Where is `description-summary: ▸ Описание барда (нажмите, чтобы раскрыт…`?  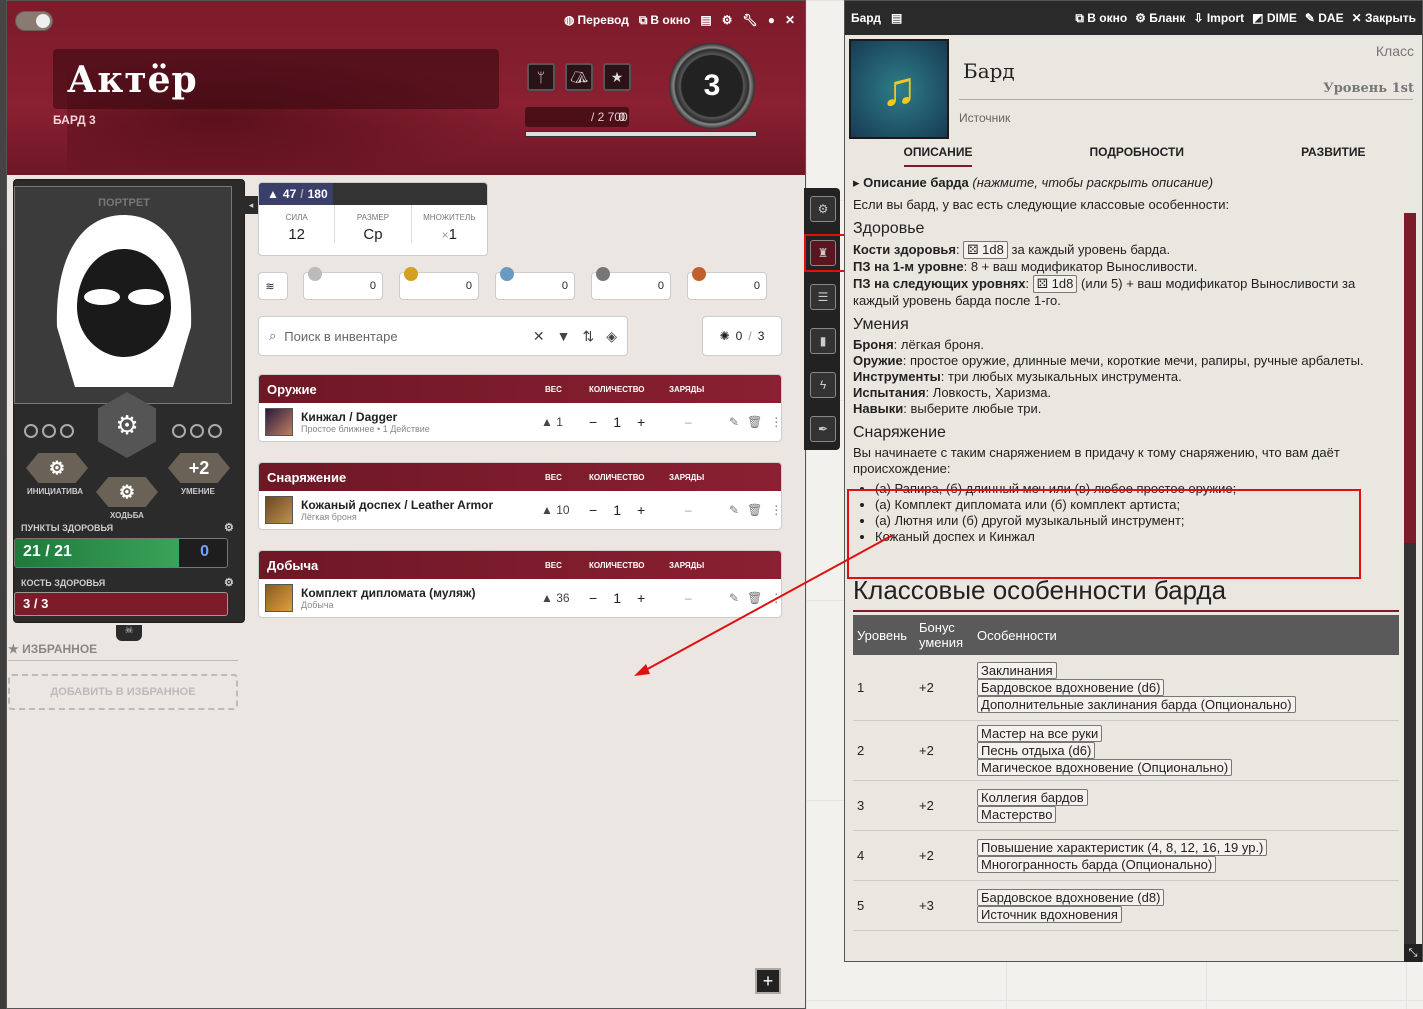
description-summary: ▸ Описание барда (нажмите, чтобы раскрыт… is located at coordinates (1123, 183).